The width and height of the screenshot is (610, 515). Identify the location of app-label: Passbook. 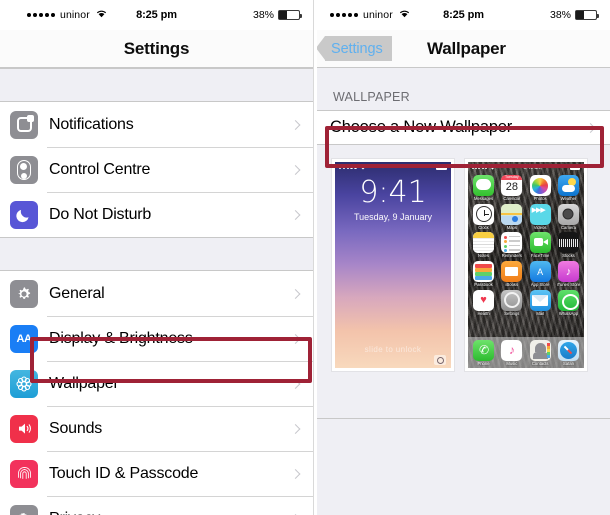
(483, 285).